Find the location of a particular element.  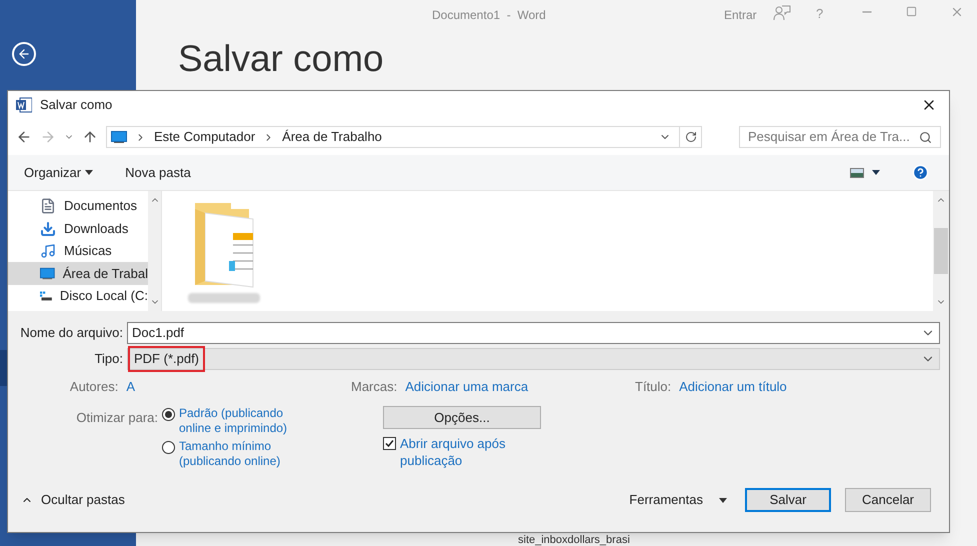

checkbox is located at coordinates (389, 443).